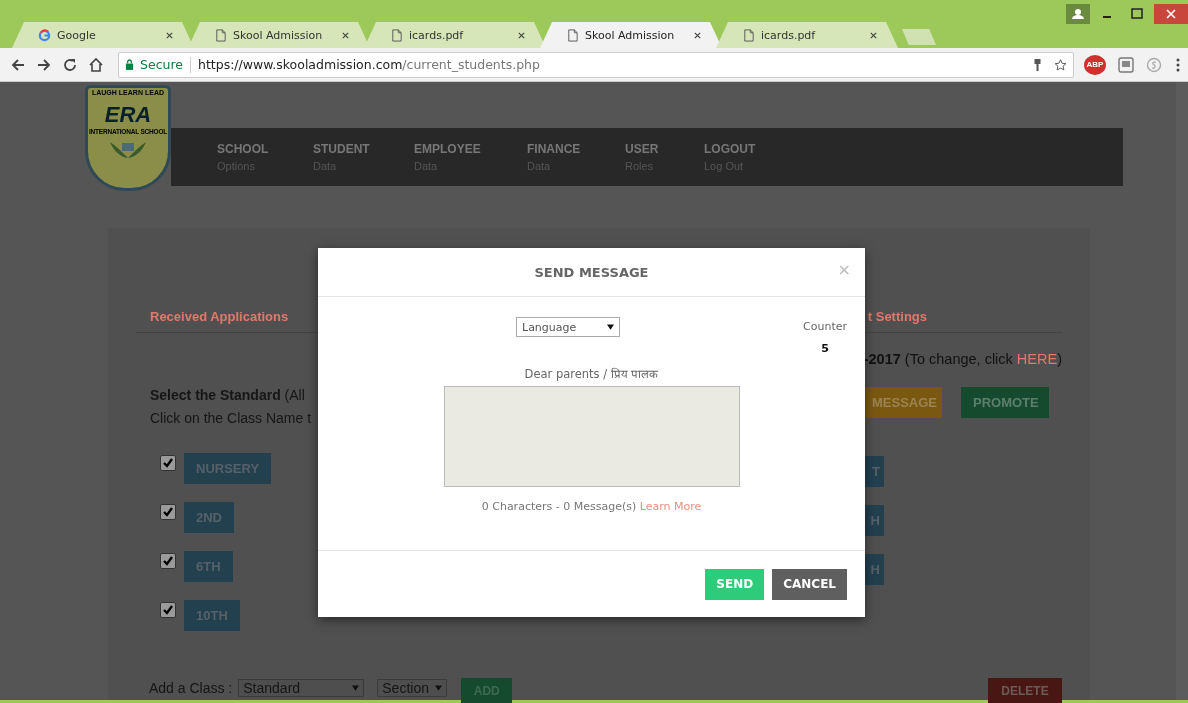 The image size is (1188, 703). I want to click on delete-button: DELETE, so click(1025, 690).